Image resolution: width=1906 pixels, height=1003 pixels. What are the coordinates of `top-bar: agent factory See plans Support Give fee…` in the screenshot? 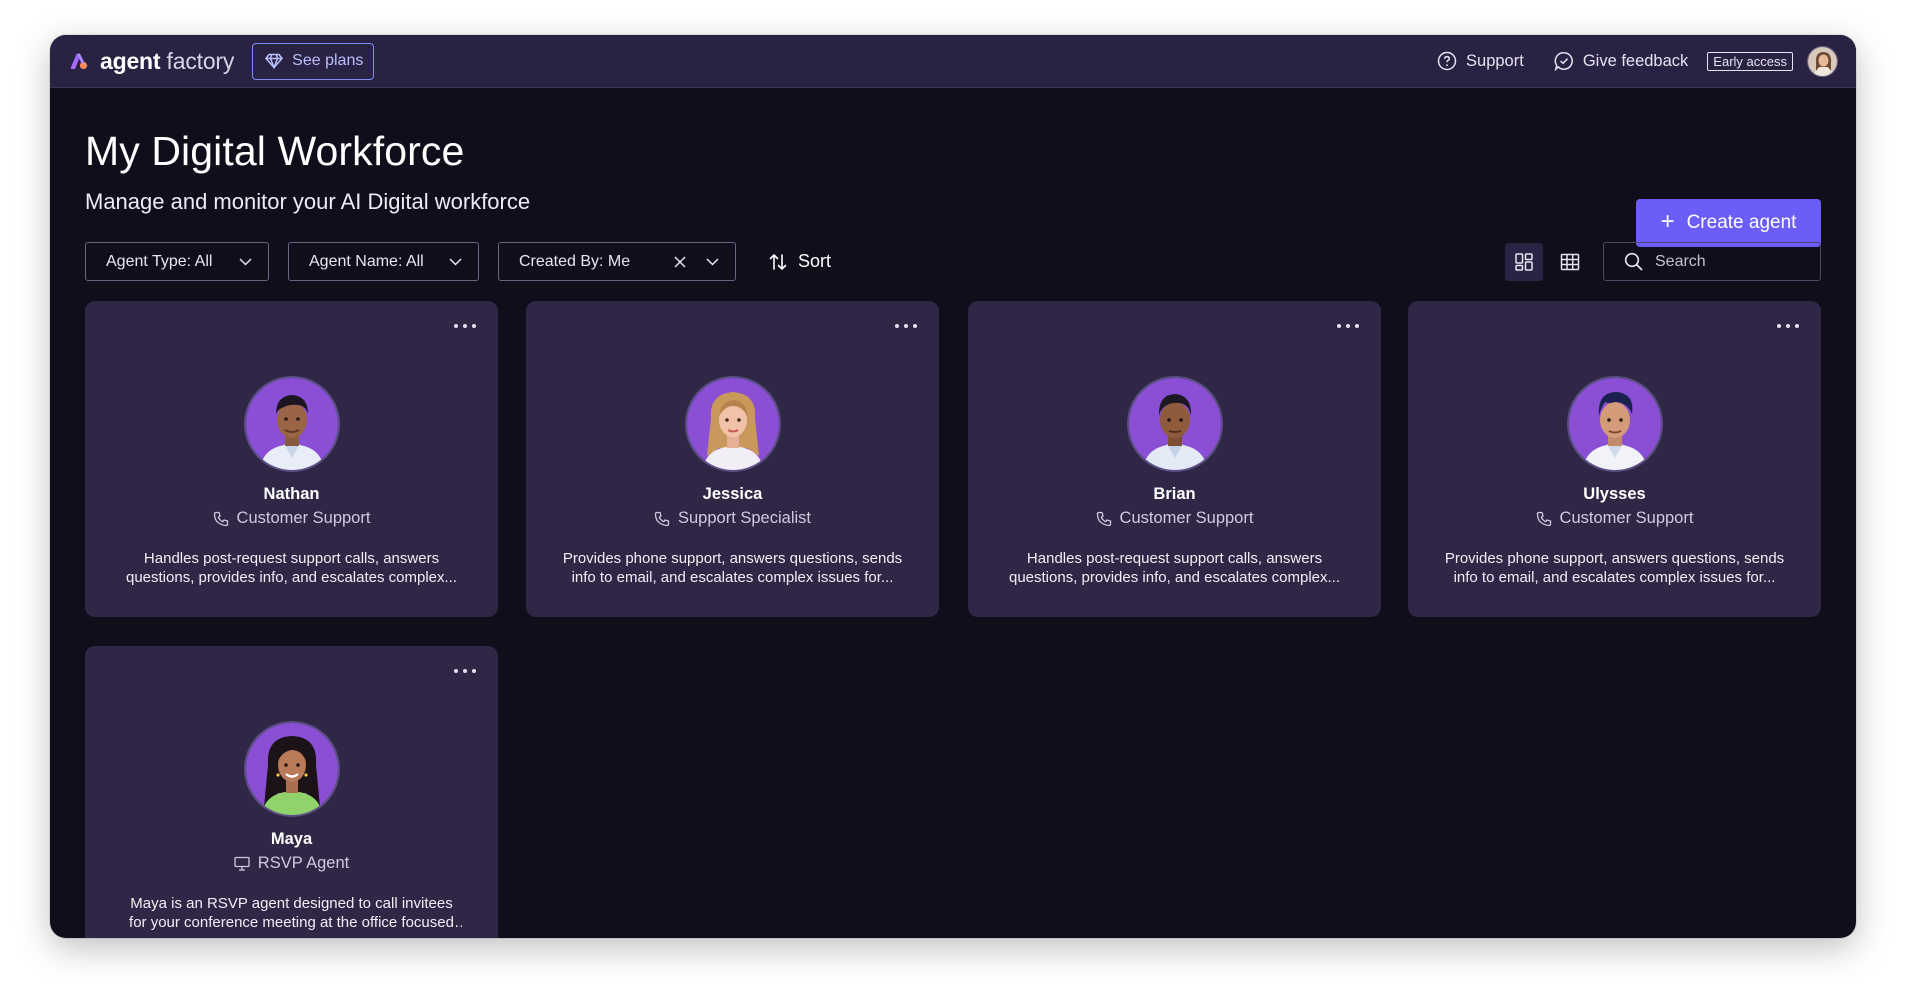 It's located at (953, 61).